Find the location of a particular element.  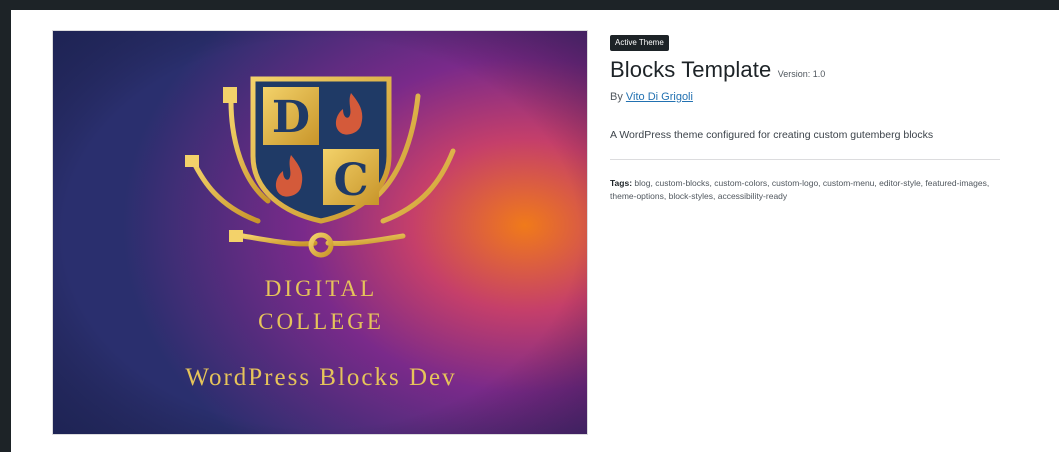

theme-author: By Vito Di Grigoli is located at coordinates (805, 97).